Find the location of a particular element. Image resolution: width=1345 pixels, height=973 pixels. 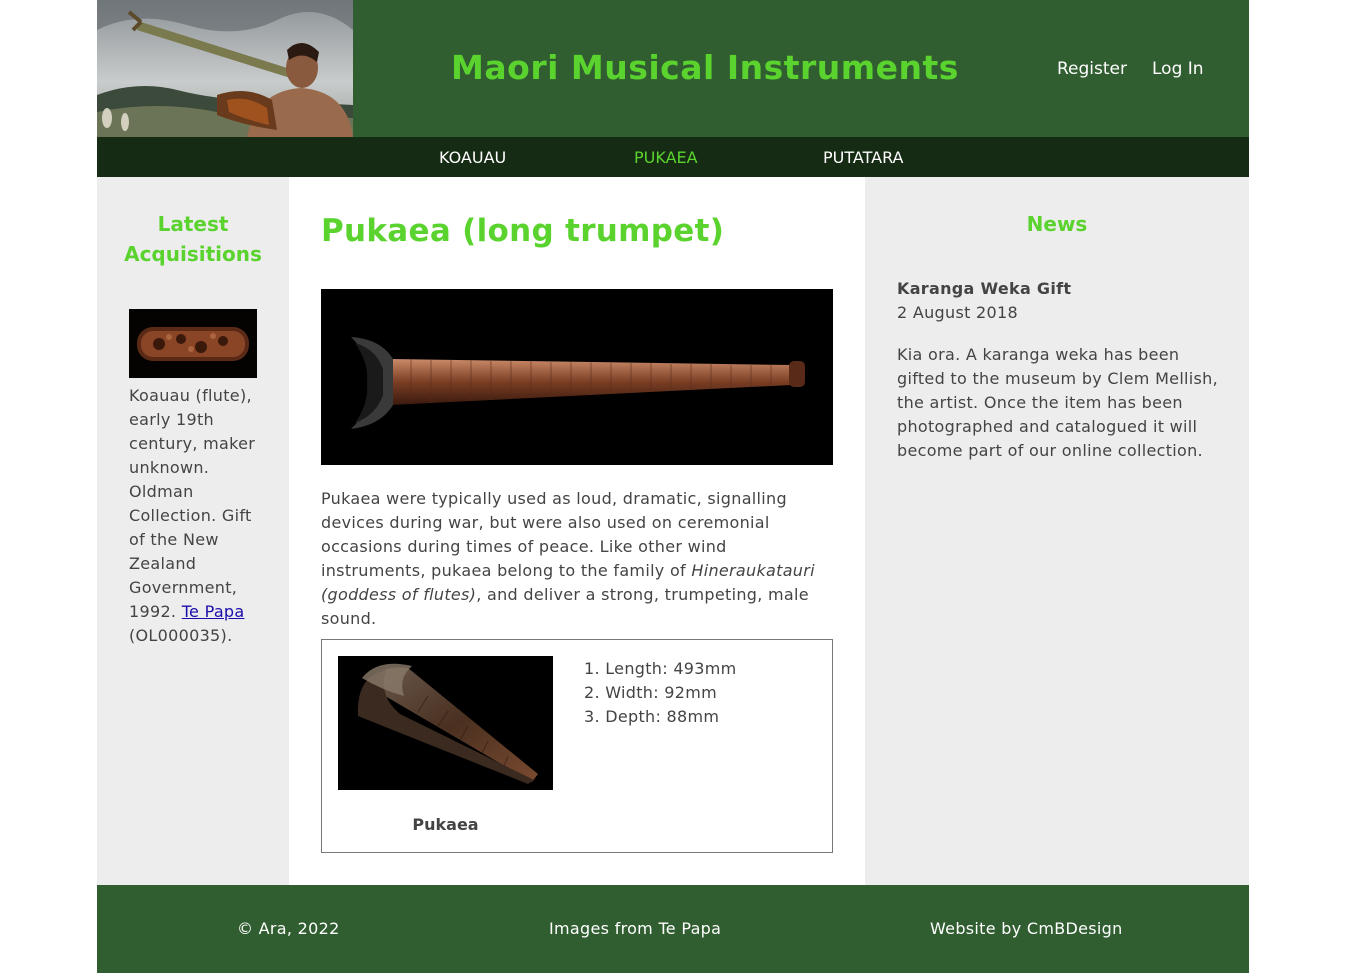

acquisition-caption-id: (OL000035). is located at coordinates (181, 635).